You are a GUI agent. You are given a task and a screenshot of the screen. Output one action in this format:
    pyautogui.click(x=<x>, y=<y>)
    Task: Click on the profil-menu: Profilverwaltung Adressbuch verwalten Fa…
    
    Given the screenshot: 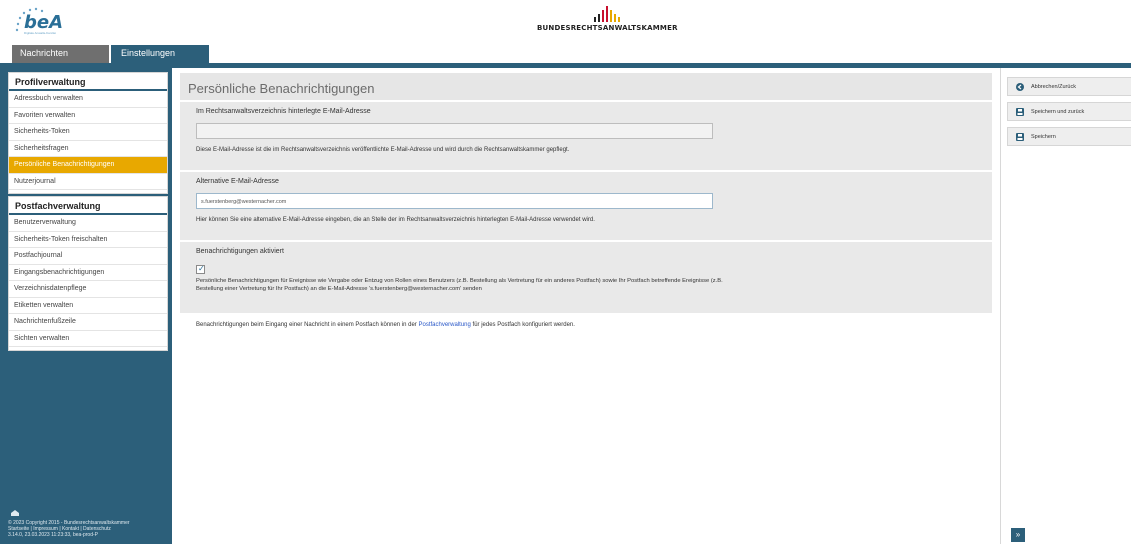 What is the action you would take?
    pyautogui.click(x=88, y=133)
    